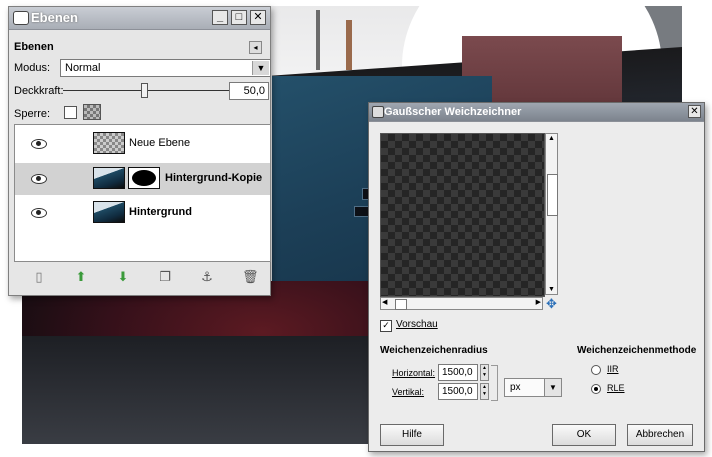 The height and width of the screenshot is (457, 712). Describe the element at coordinates (412, 435) in the screenshot. I see `help-button: Hilfe` at that location.